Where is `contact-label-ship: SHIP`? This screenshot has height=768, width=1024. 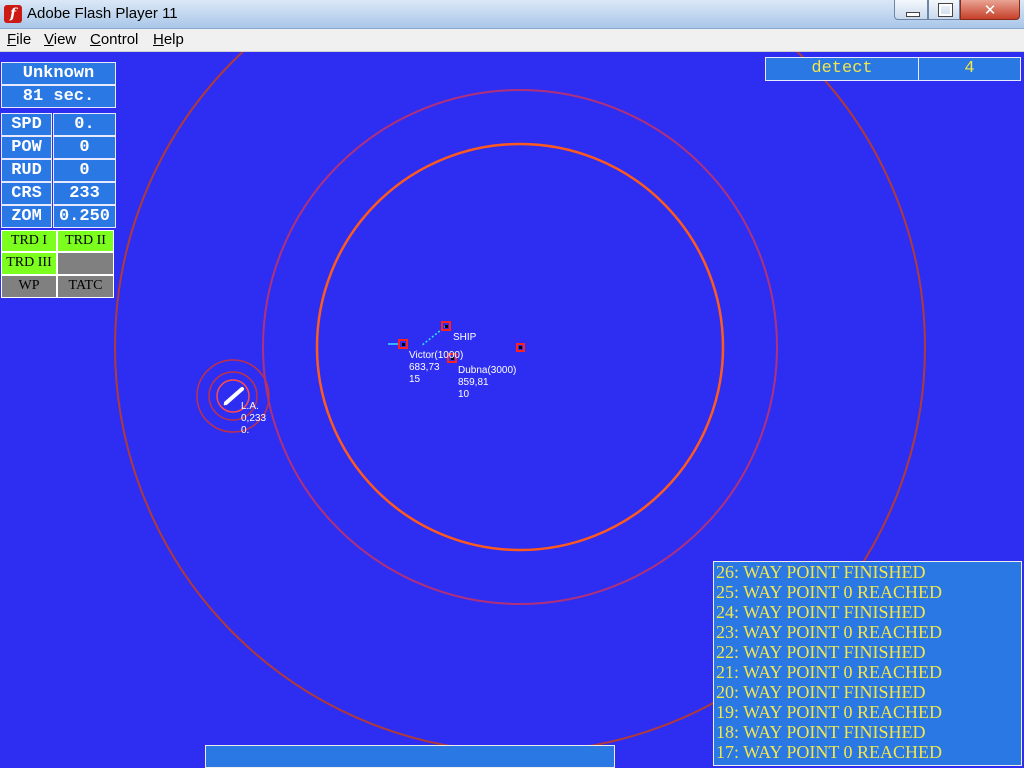
contact-label-ship: SHIP is located at coordinates (464, 338).